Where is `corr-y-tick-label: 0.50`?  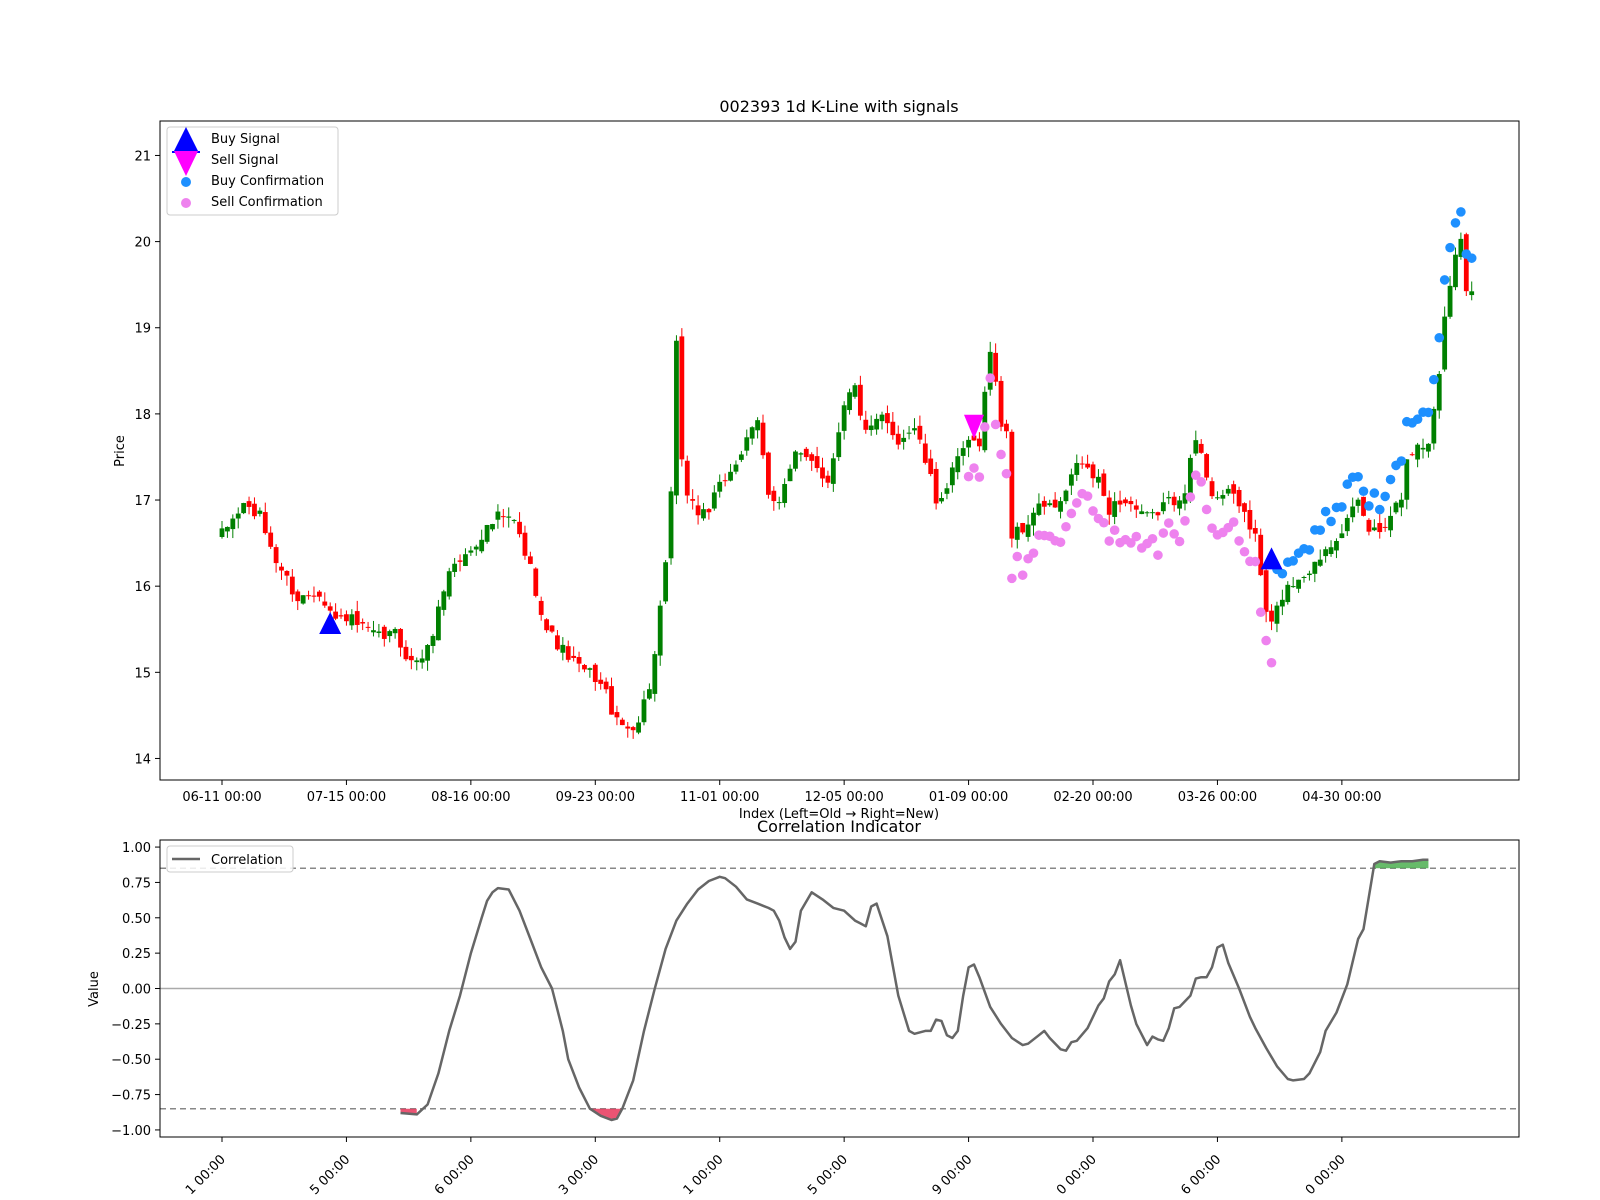
corr-y-tick-label: 0.50 is located at coordinates (136, 919).